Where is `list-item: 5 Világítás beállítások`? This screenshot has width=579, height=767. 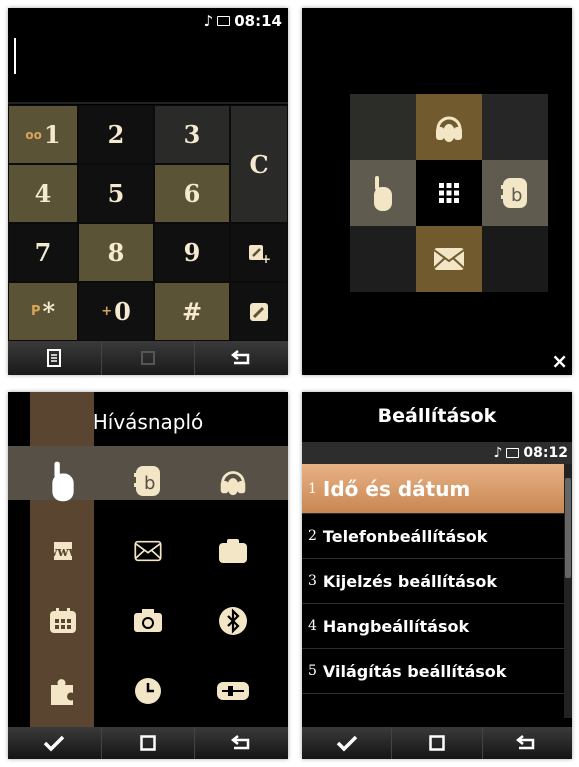
list-item: 5 Világítás beállítások is located at coordinates (433, 671).